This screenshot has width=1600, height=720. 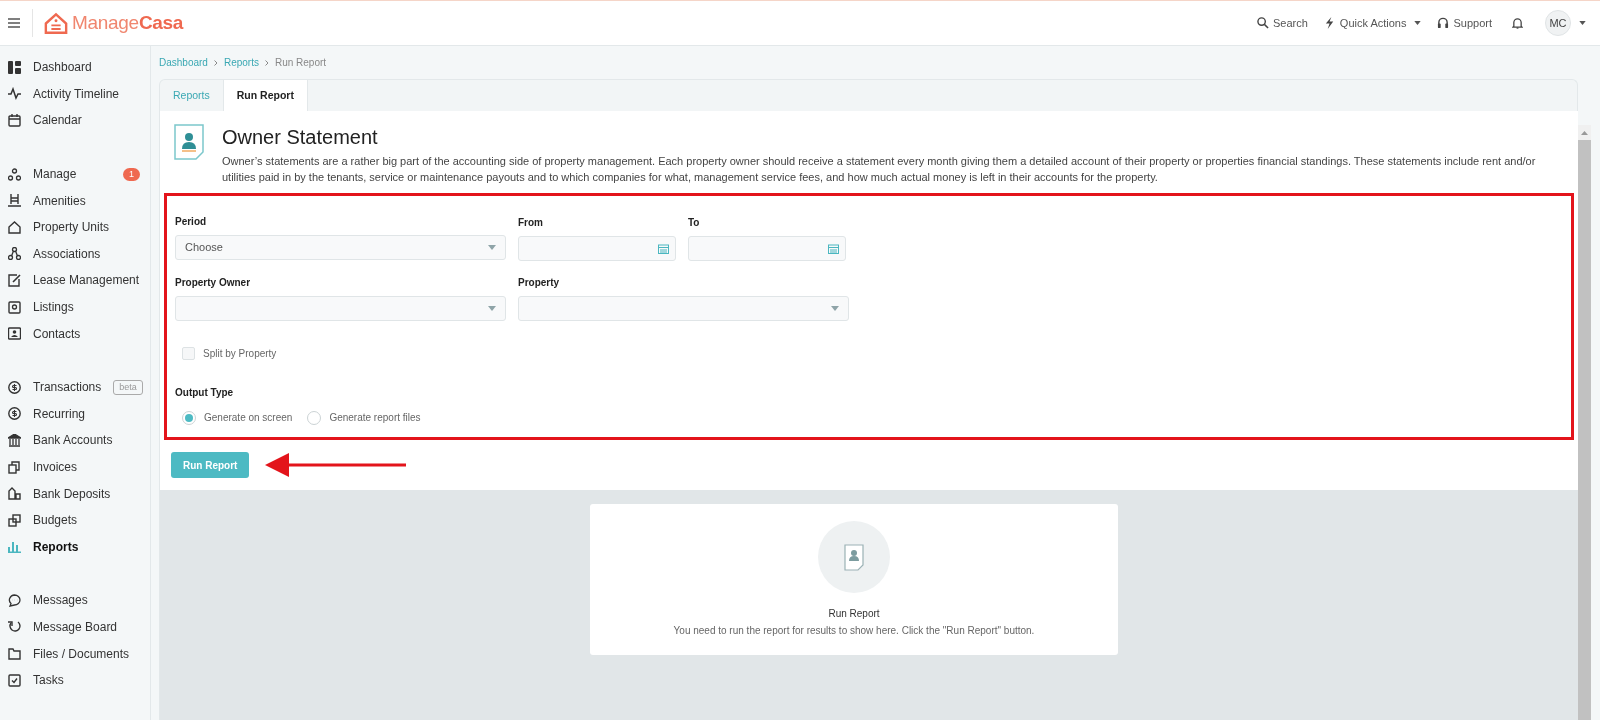 I want to click on copy-icon, so click(x=14, y=467).